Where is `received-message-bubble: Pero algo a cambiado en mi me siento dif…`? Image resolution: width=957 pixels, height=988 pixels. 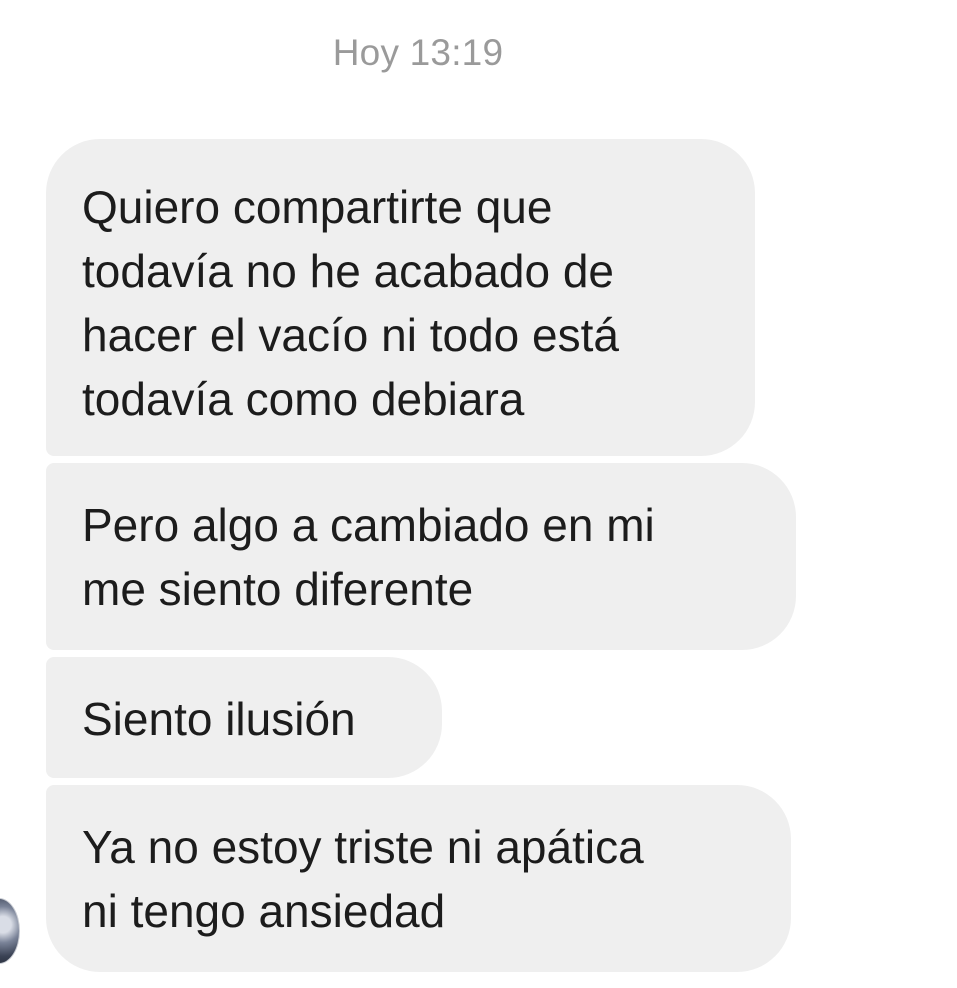 received-message-bubble: Pero algo a cambiado en mi me siento dif… is located at coordinates (421, 556).